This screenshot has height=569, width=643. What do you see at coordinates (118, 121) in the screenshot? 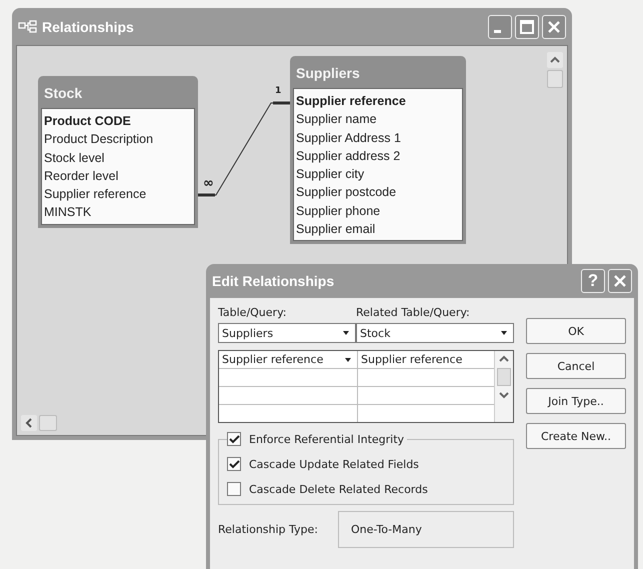
I see `field-item: Product CODE` at bounding box center [118, 121].